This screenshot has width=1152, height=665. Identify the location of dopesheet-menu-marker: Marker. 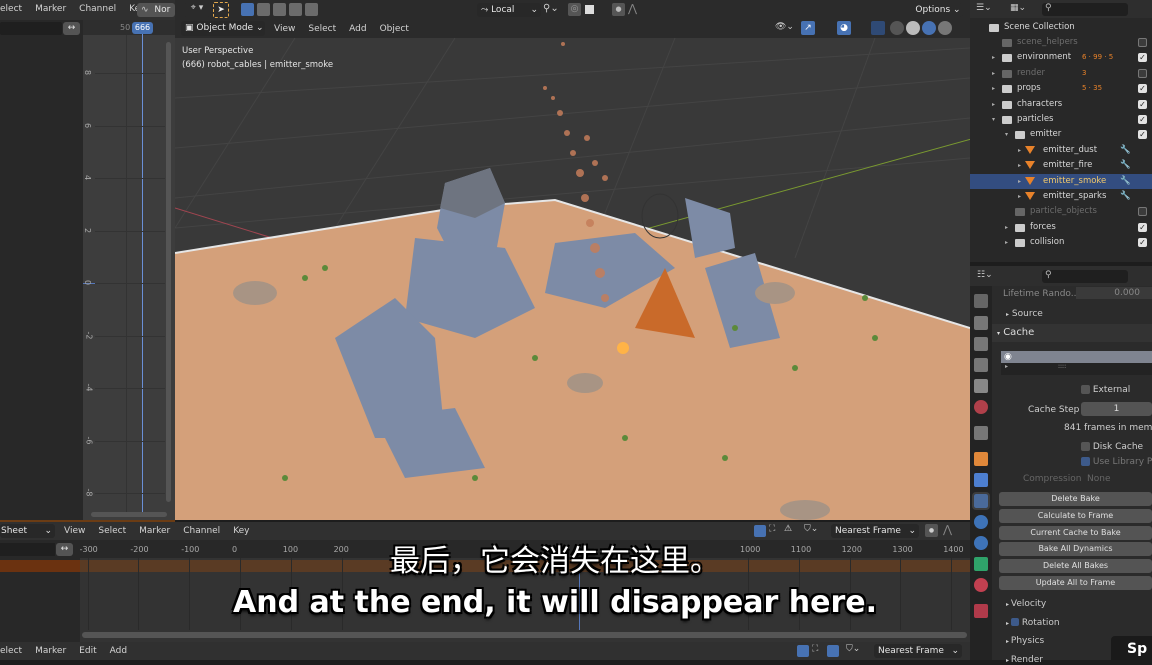
(154, 531).